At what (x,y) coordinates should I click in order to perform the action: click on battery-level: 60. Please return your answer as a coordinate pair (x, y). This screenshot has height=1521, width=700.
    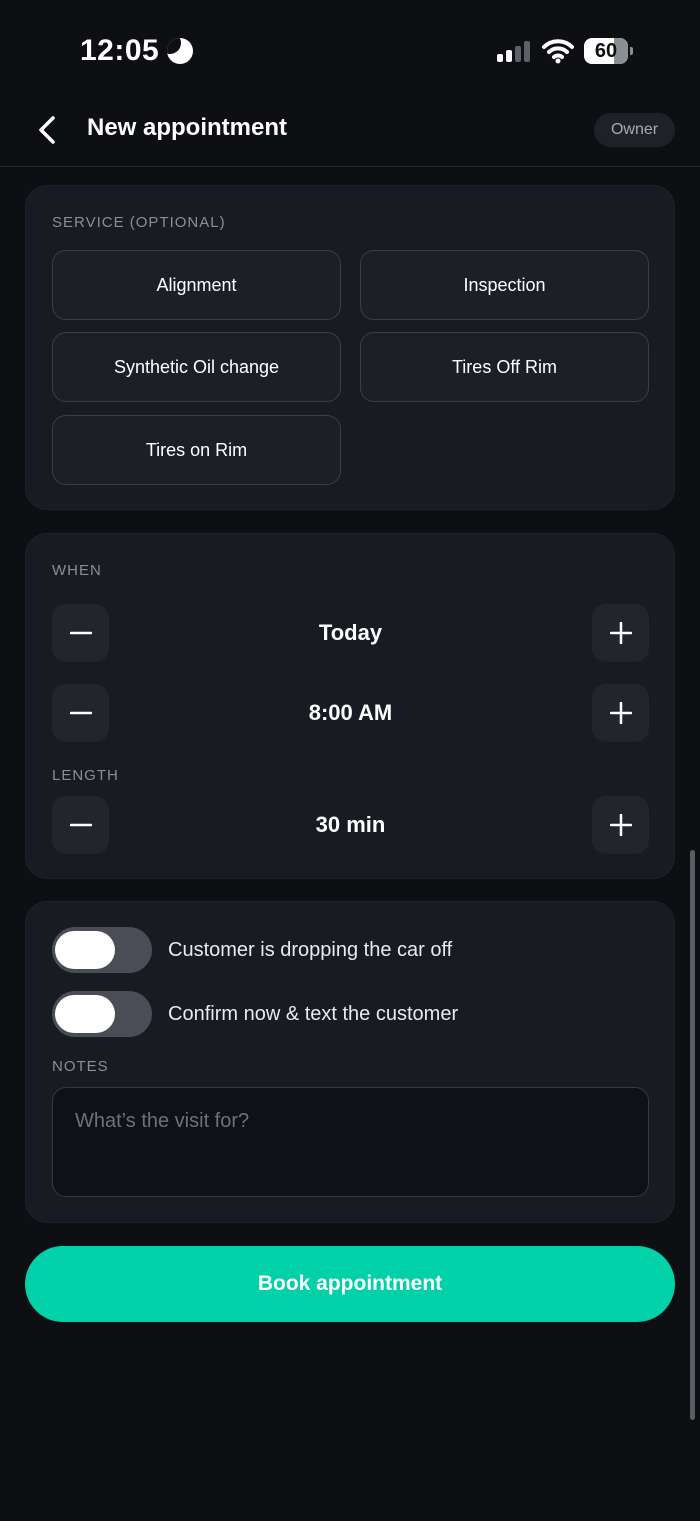
    Looking at the image, I should click on (606, 50).